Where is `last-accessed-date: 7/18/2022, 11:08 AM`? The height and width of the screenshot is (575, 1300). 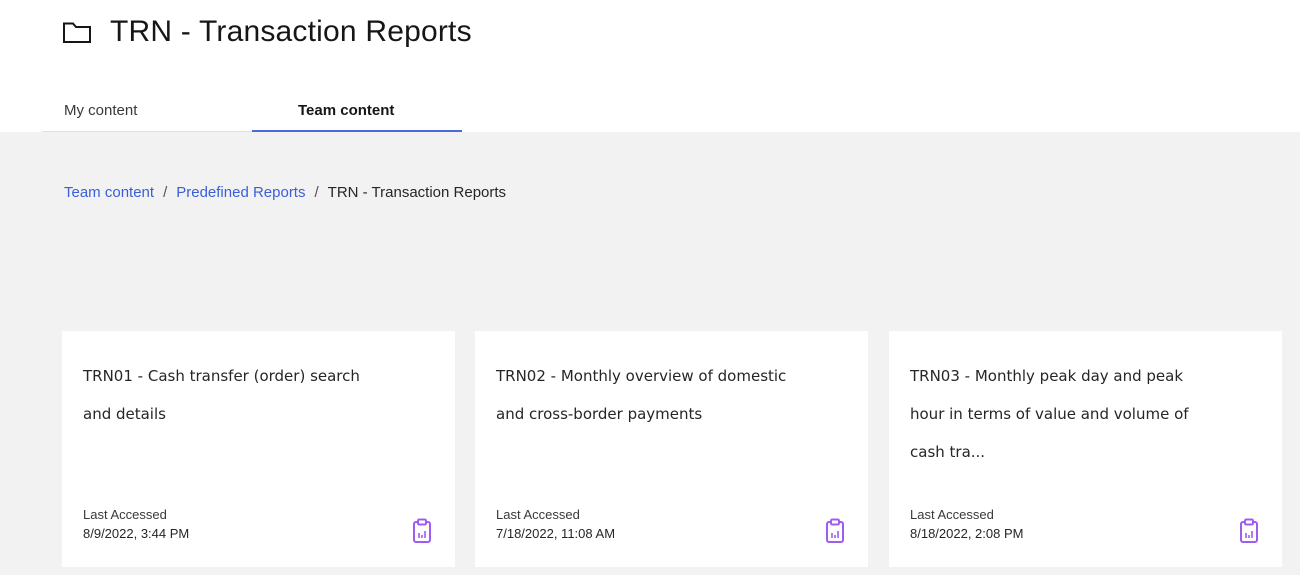 last-accessed-date: 7/18/2022, 11:08 AM is located at coordinates (556, 533).